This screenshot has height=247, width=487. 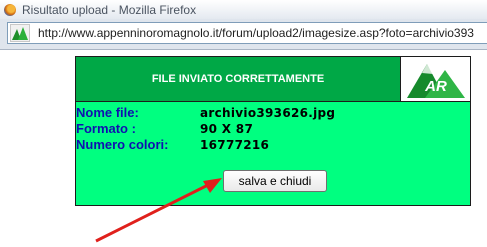 I want to click on mountain-logo-icon: AR, so click(x=435, y=81).